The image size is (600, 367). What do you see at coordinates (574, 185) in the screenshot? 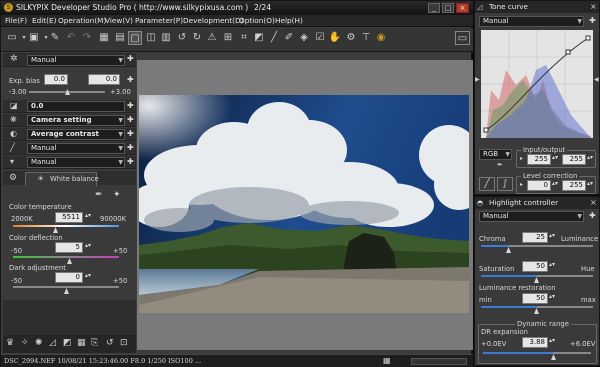
I see `lc-output-value: 255` at bounding box center [574, 185].